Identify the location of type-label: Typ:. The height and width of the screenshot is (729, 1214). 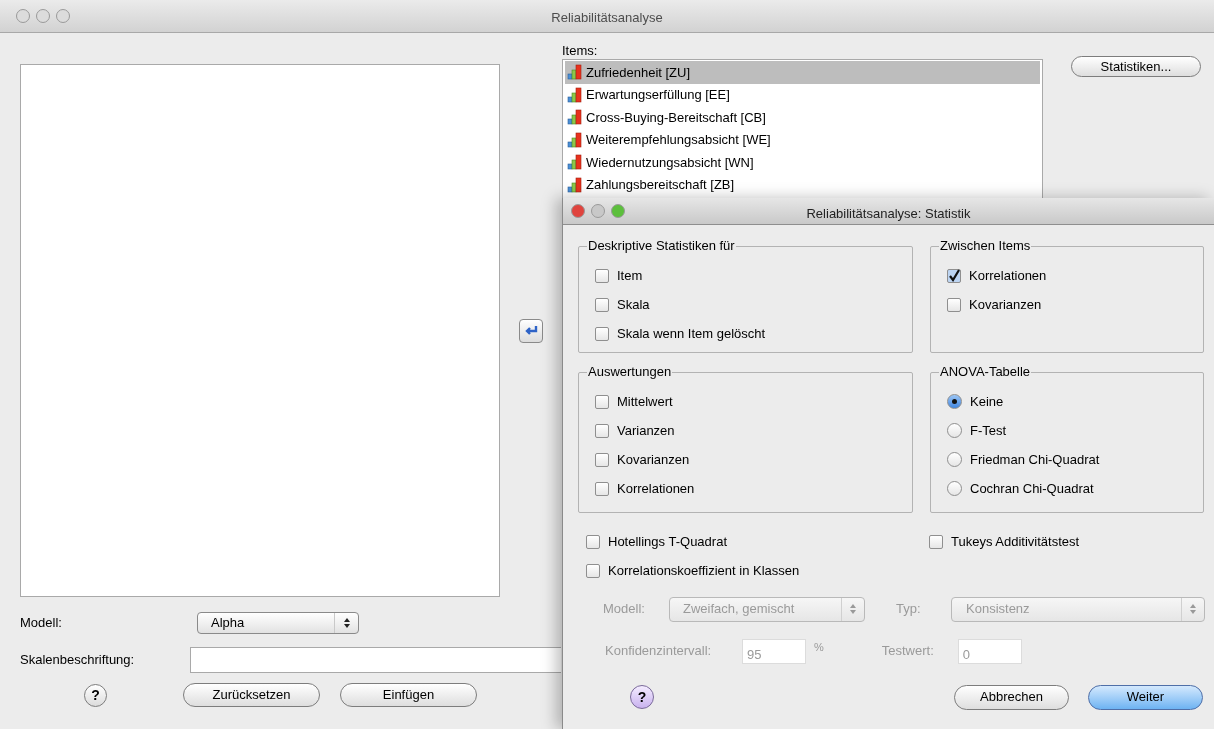
(909, 609).